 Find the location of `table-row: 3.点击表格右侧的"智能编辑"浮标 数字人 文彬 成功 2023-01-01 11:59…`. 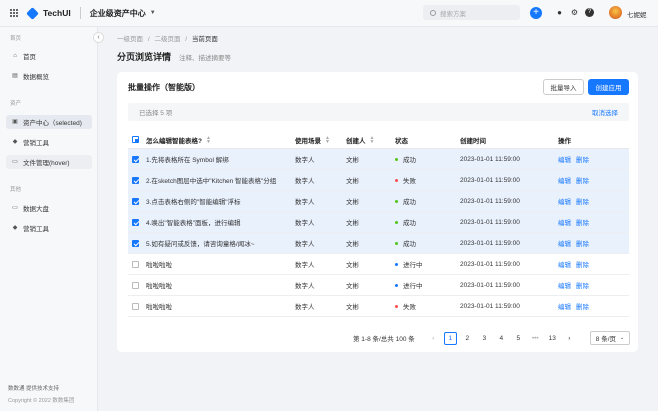

table-row: 3.点击表格右侧的"智能编辑"浮标 数字人 文彬 成功 2023-01-01 11:59… is located at coordinates (378, 201).